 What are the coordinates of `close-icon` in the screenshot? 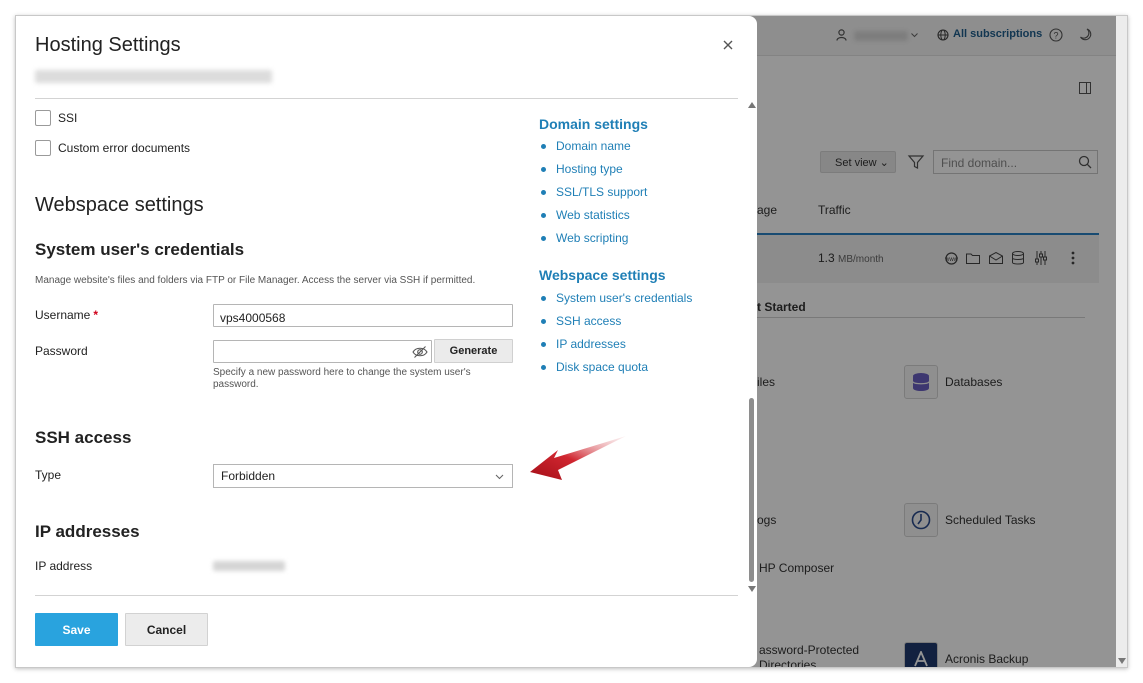 It's located at (728, 45).